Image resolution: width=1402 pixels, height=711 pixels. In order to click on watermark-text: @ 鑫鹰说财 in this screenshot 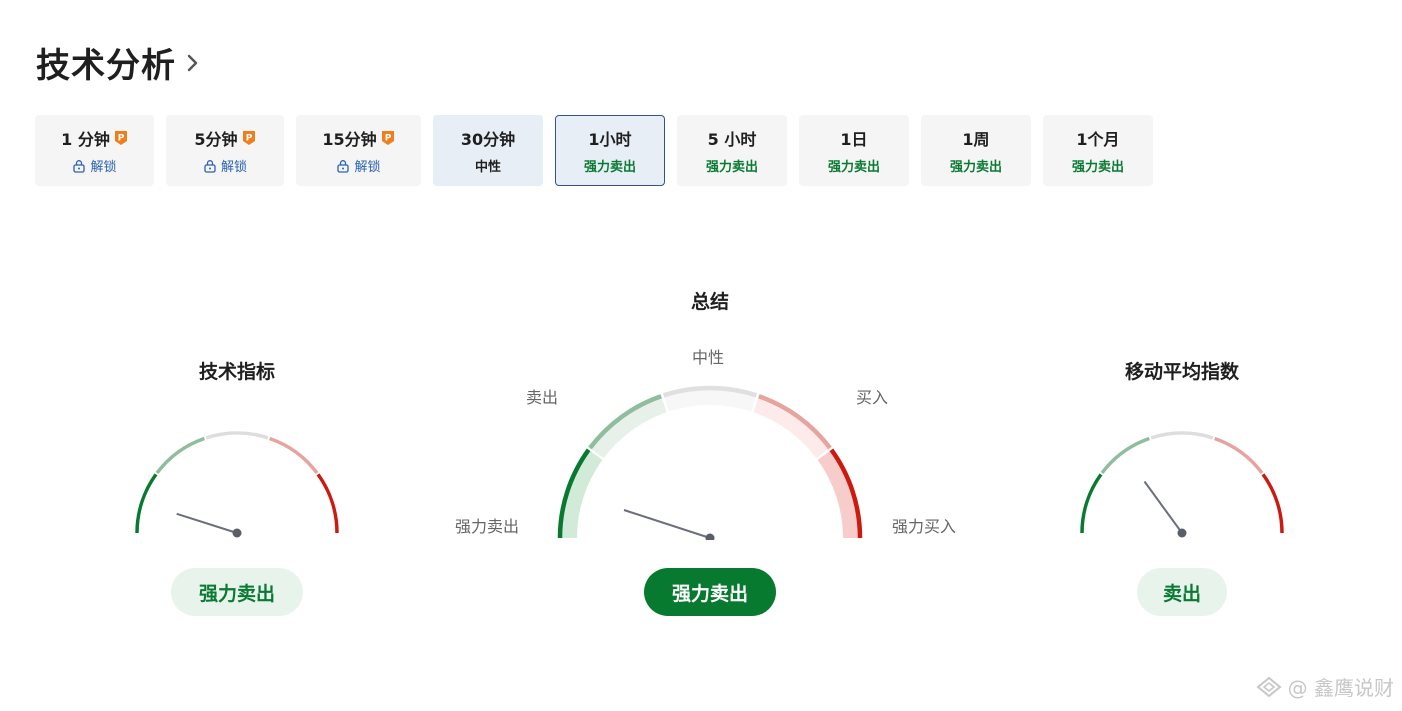, I will do `click(1340, 688)`.